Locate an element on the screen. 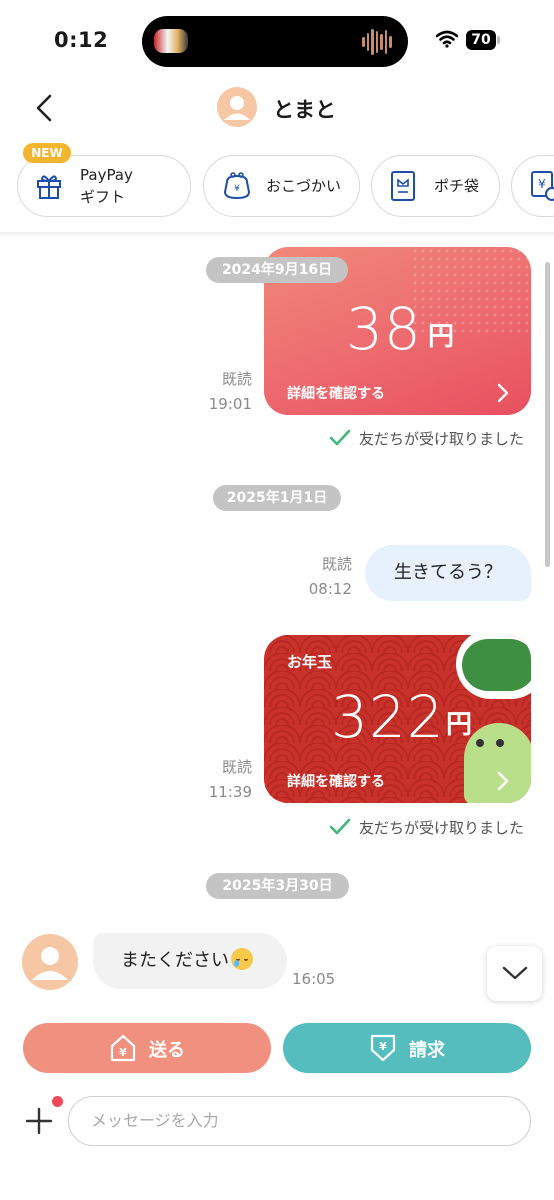  text1-read-status: 既読 is located at coordinates (336, 564).